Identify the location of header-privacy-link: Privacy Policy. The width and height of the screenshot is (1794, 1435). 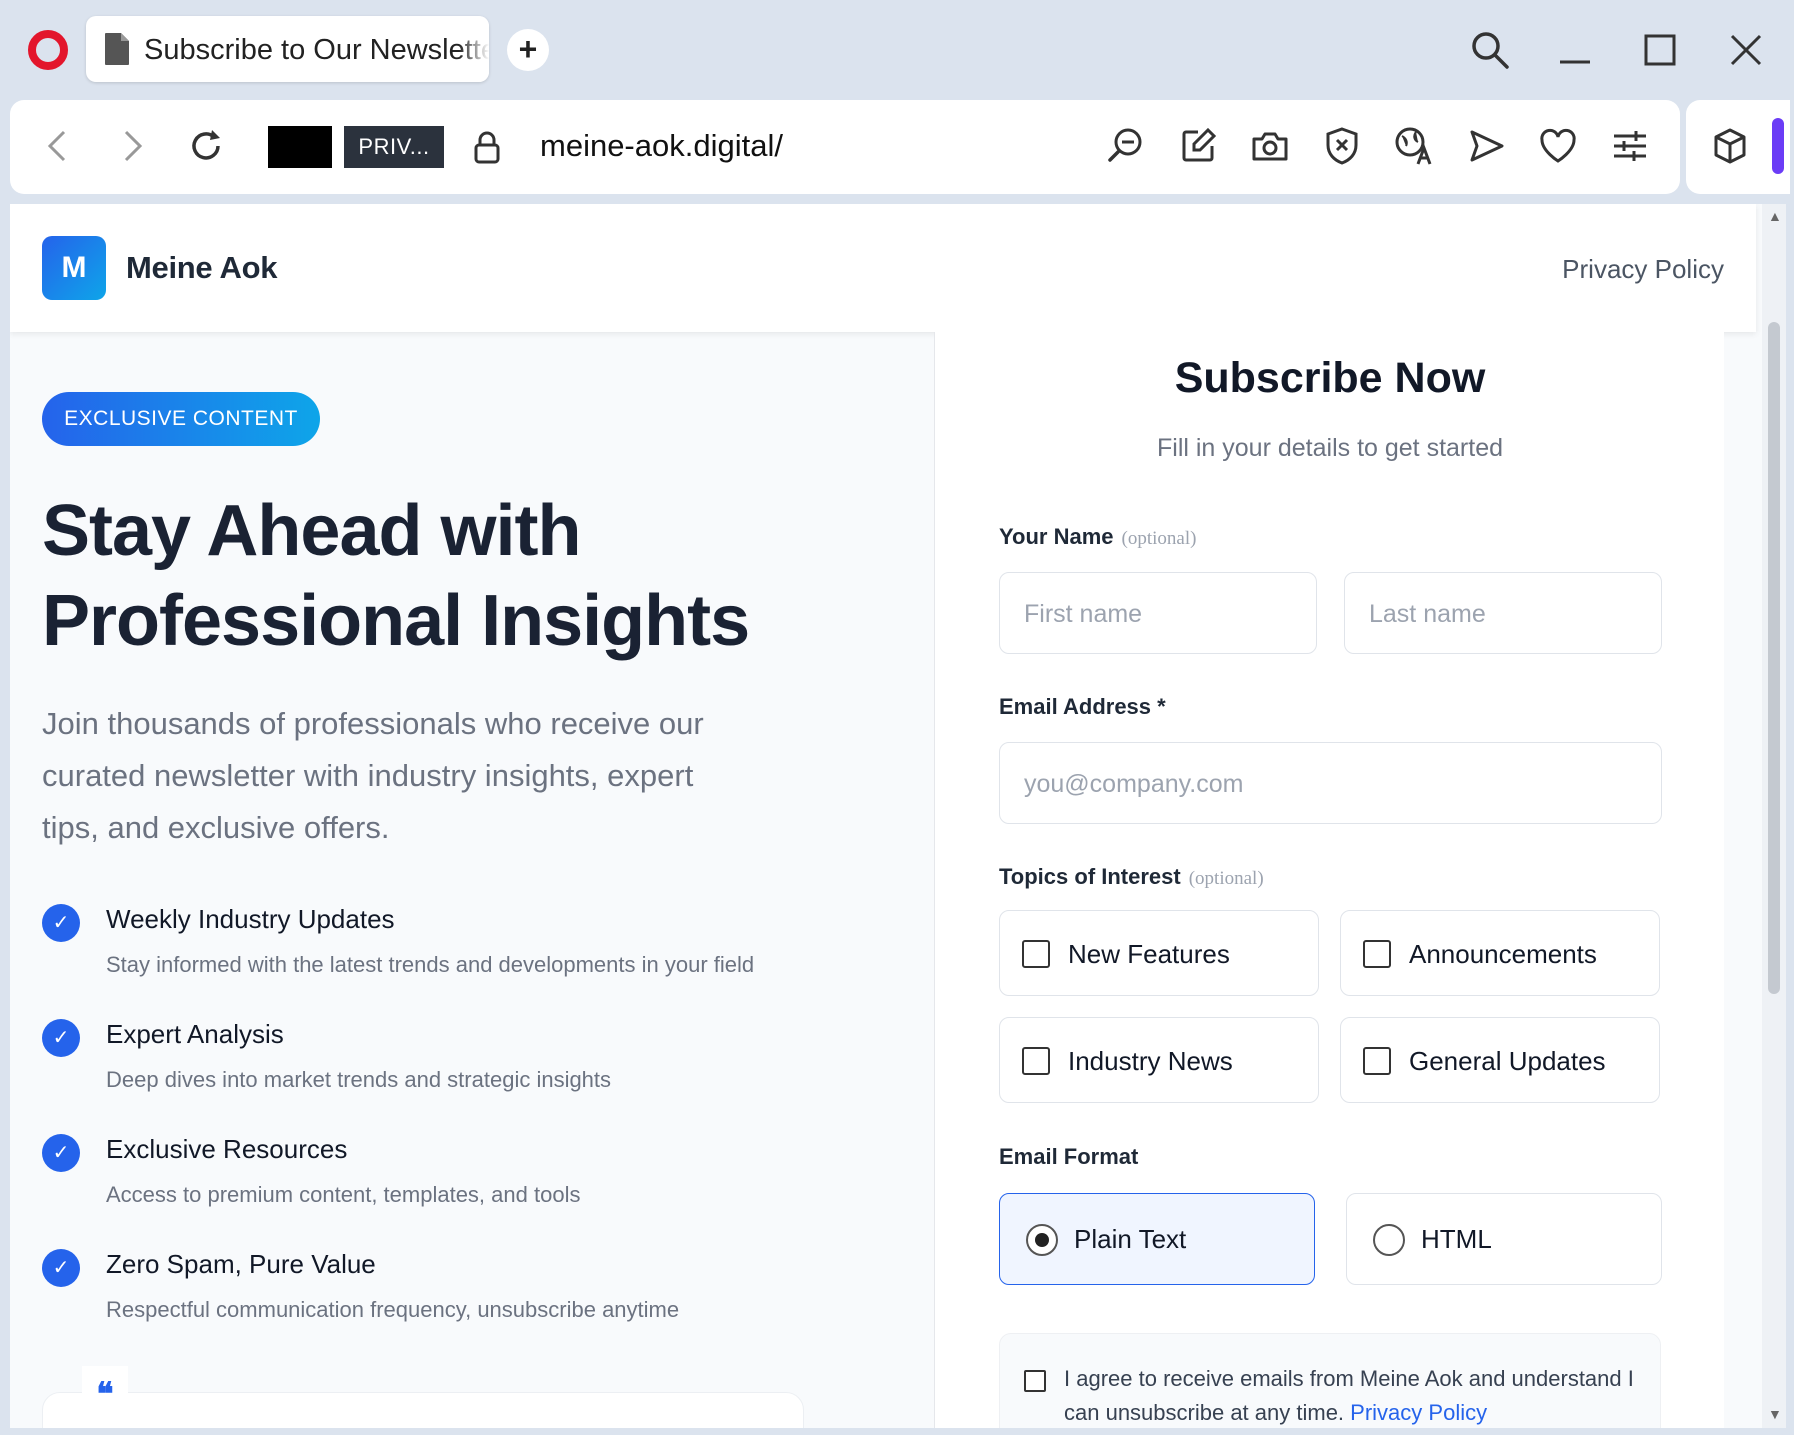
(1643, 269).